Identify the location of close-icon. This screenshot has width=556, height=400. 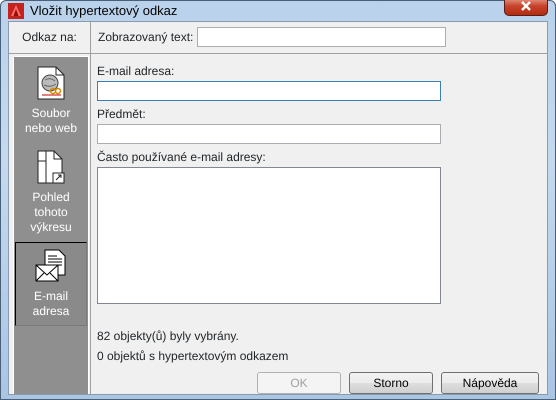
(526, 5).